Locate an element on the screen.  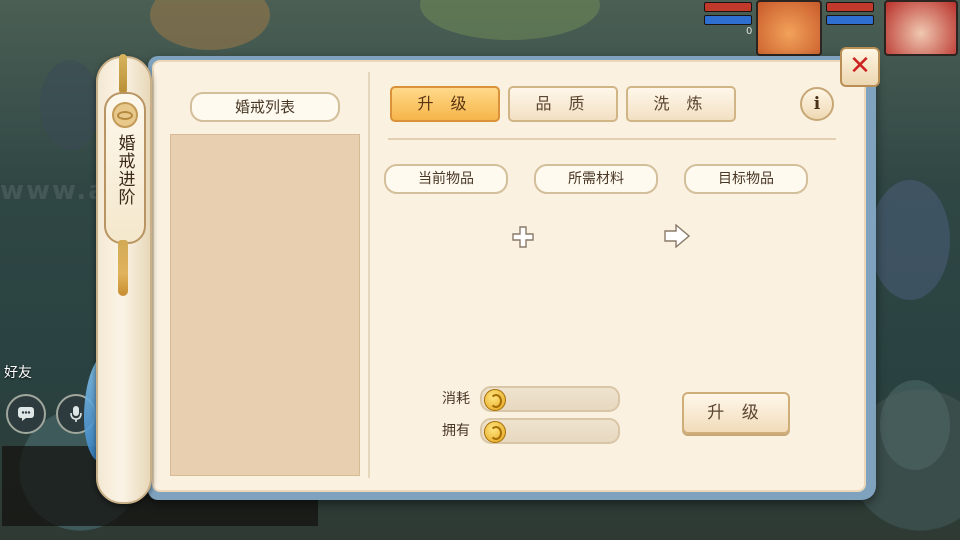
close-icon: ✕ is located at coordinates (860, 66).